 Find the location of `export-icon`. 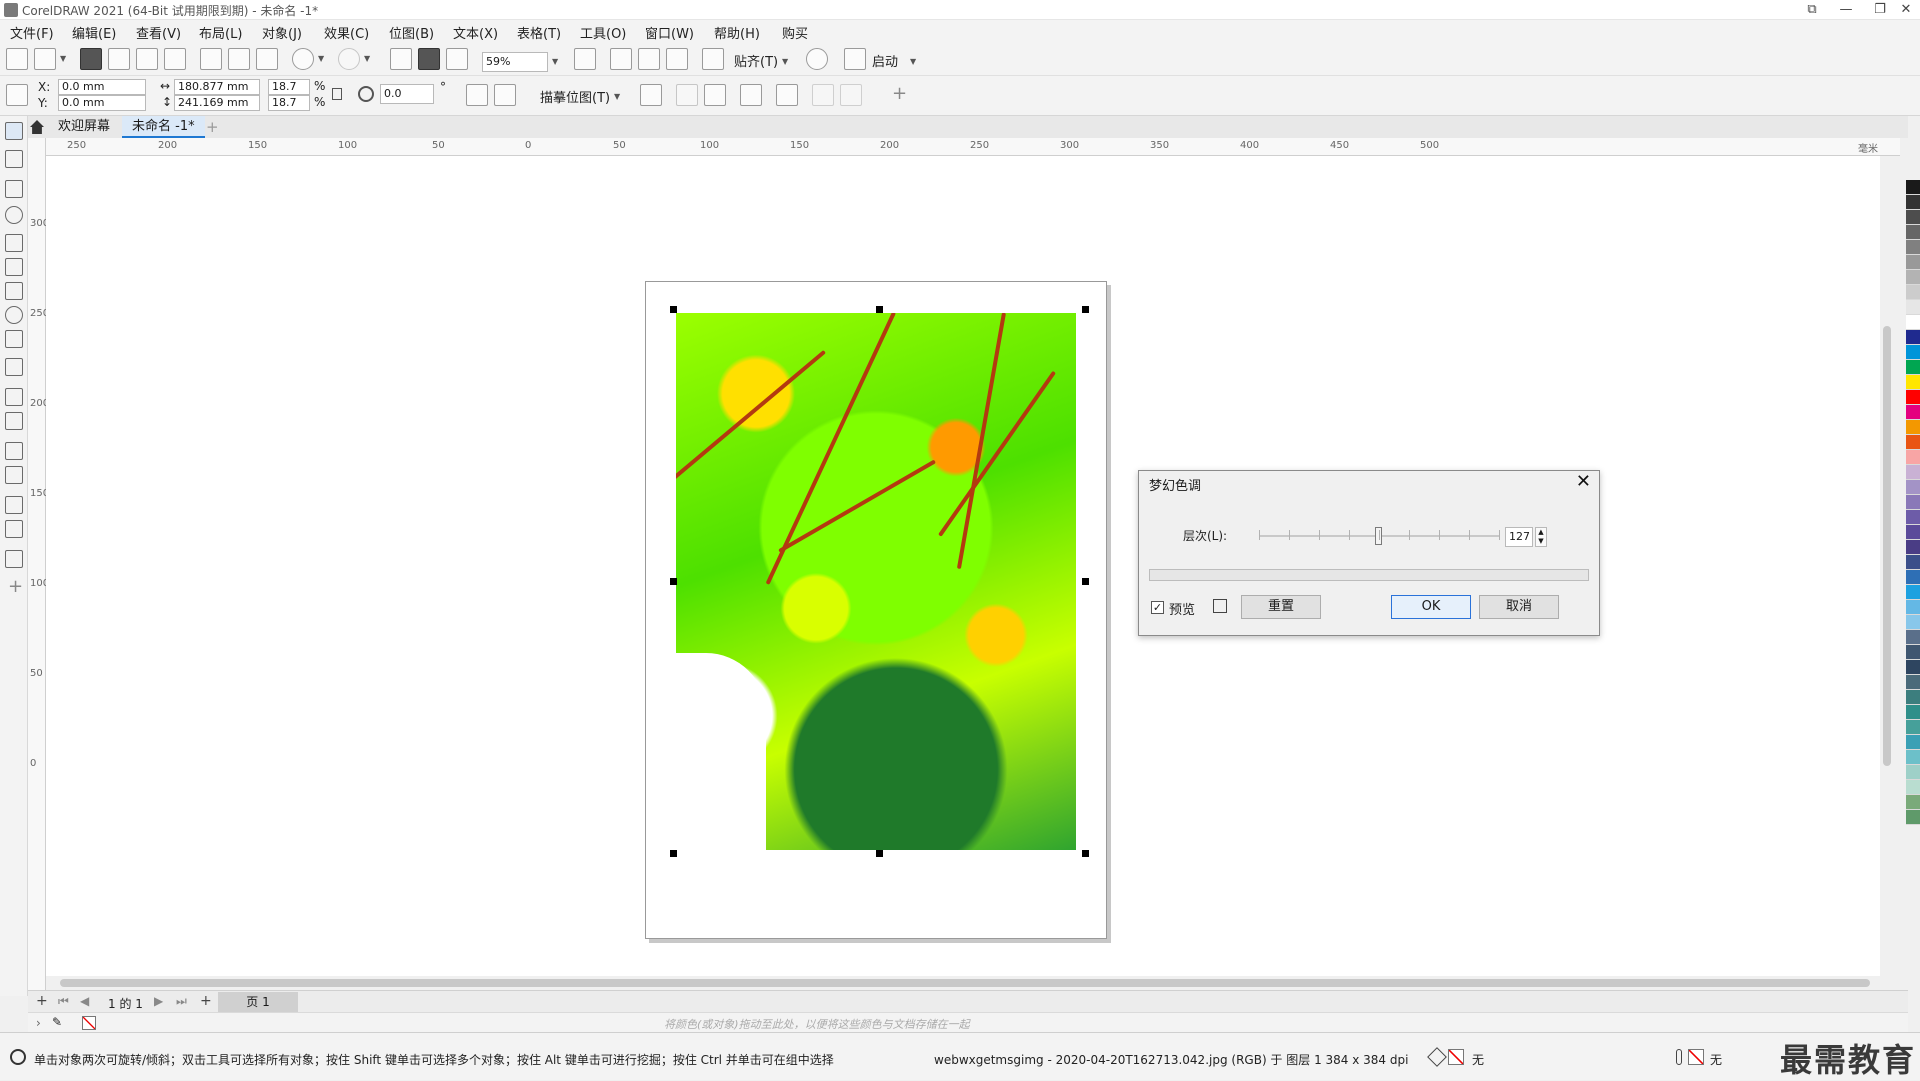

export-icon is located at coordinates (429, 59).